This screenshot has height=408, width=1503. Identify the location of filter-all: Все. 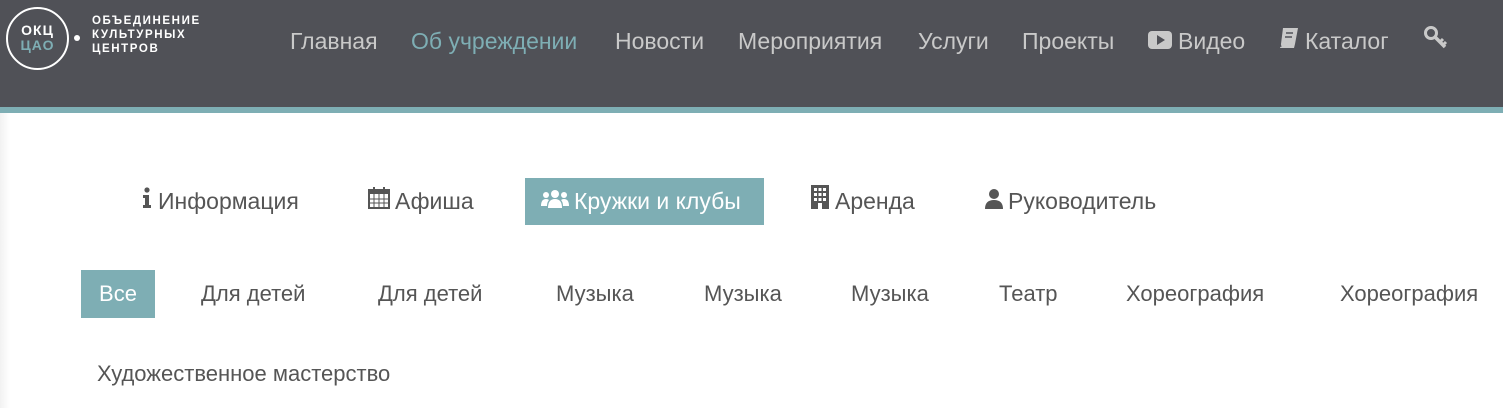
(118, 294).